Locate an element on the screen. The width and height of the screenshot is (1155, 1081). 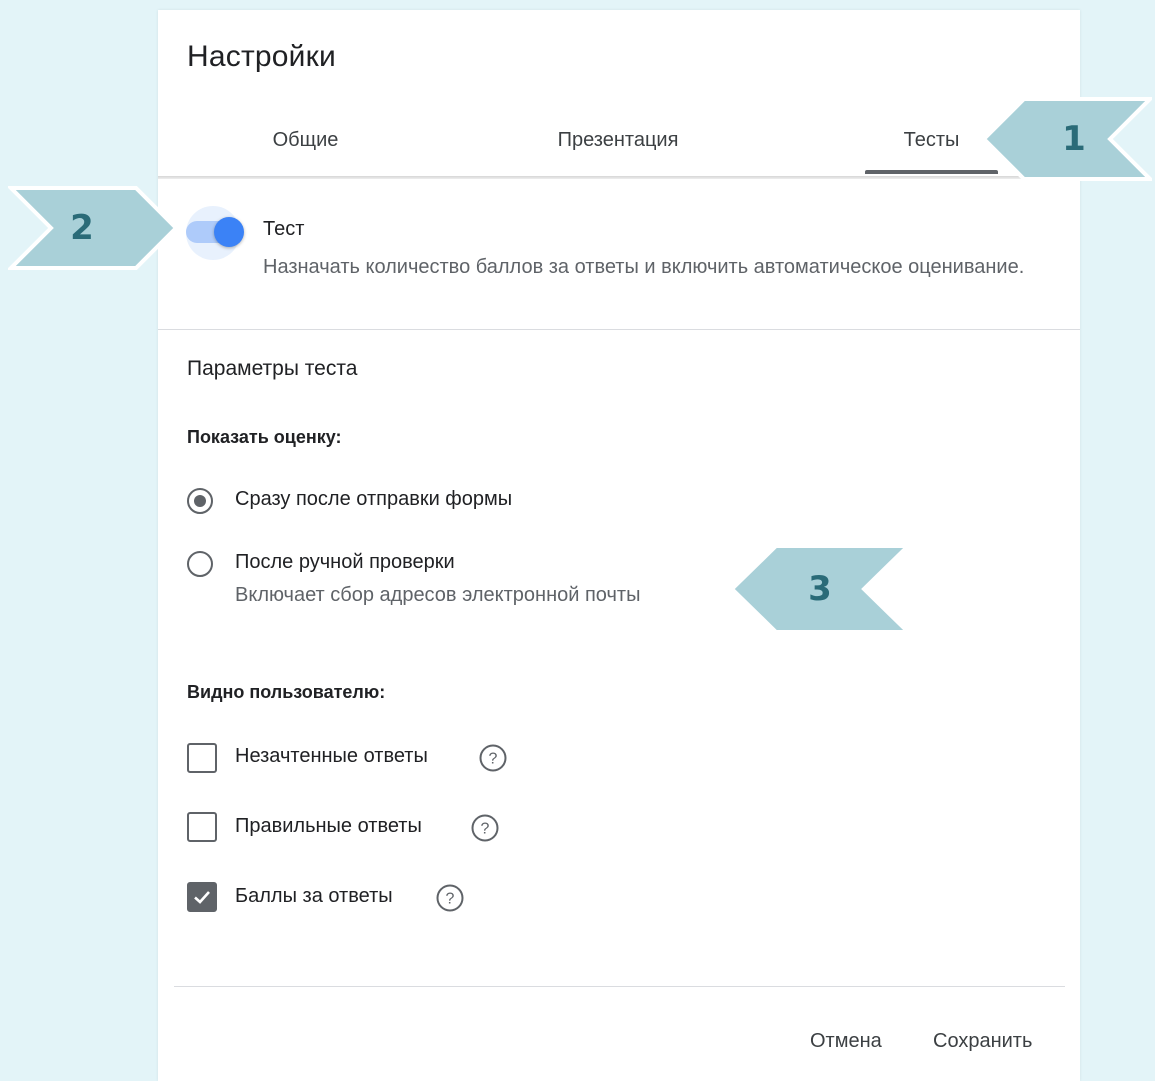
tab-bar: Общие Презентация Тесты is located at coordinates (619, 144).